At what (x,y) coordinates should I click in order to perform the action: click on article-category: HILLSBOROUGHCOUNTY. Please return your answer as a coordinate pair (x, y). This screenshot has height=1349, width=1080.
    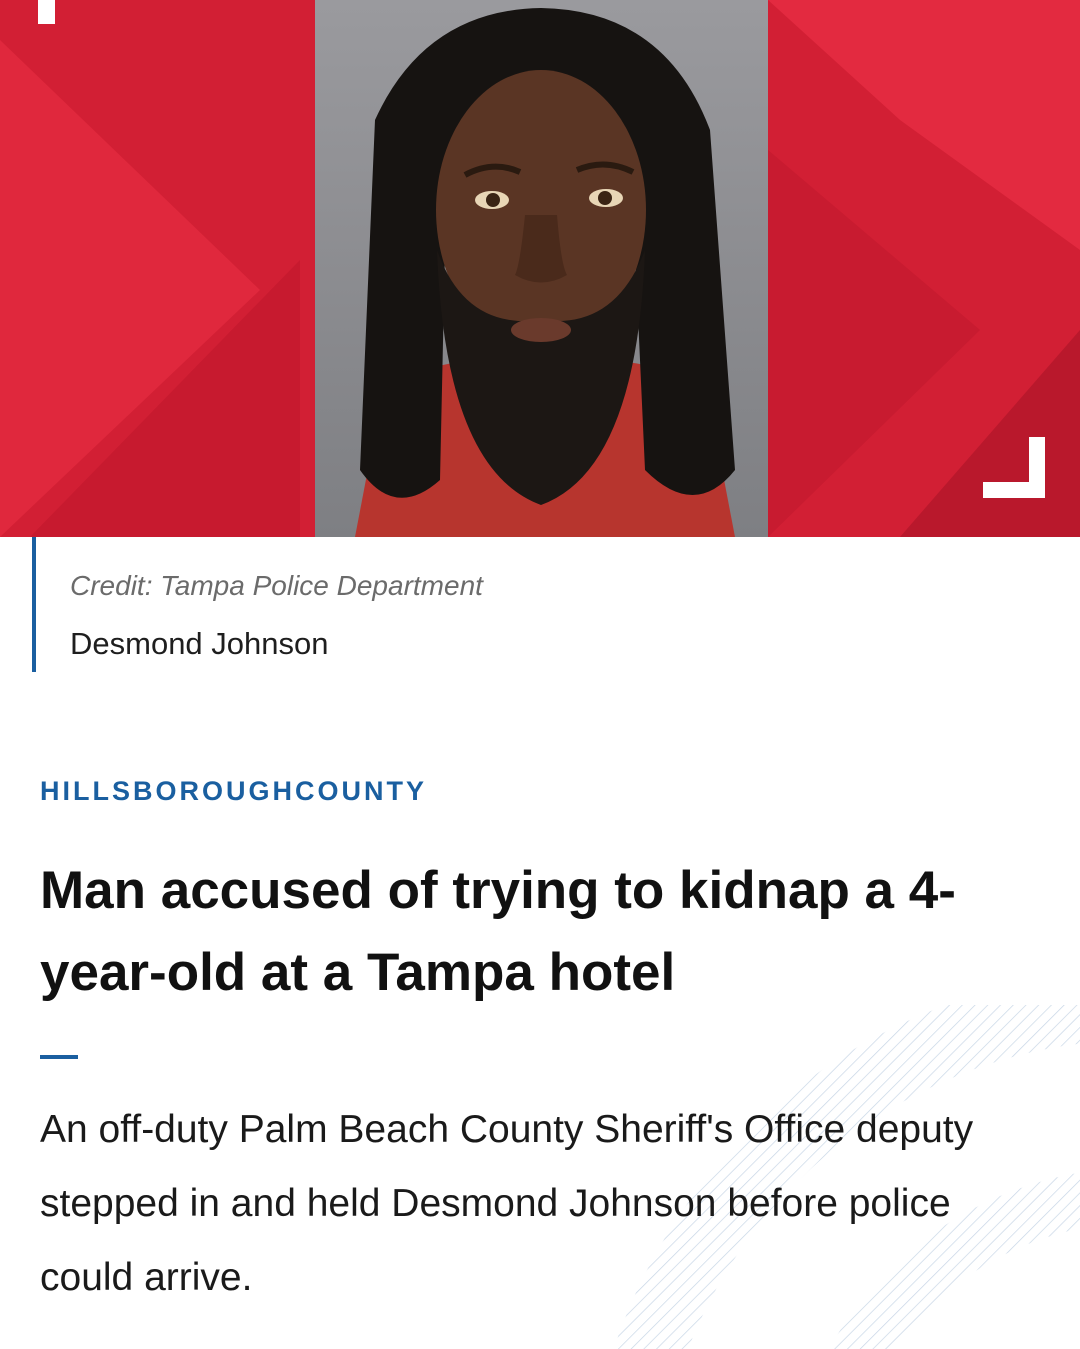
    Looking at the image, I should click on (233, 791).